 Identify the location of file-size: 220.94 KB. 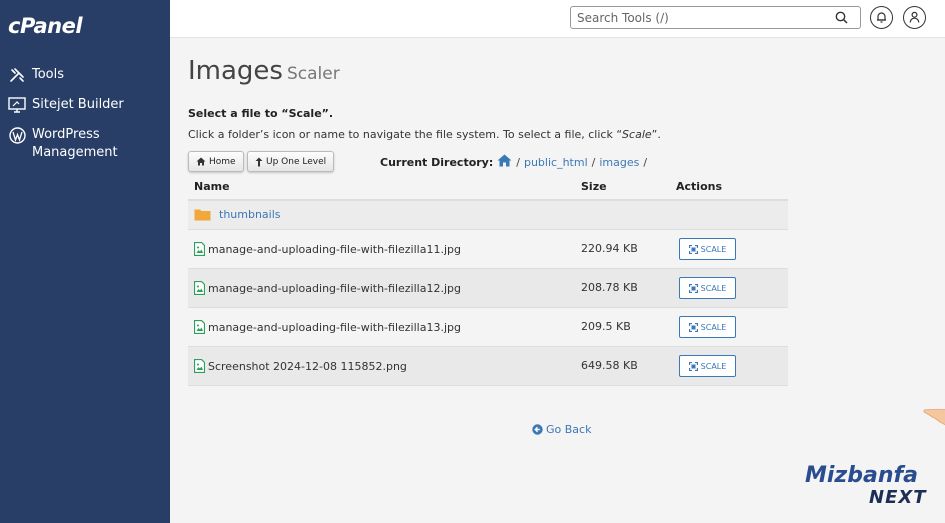
(609, 248).